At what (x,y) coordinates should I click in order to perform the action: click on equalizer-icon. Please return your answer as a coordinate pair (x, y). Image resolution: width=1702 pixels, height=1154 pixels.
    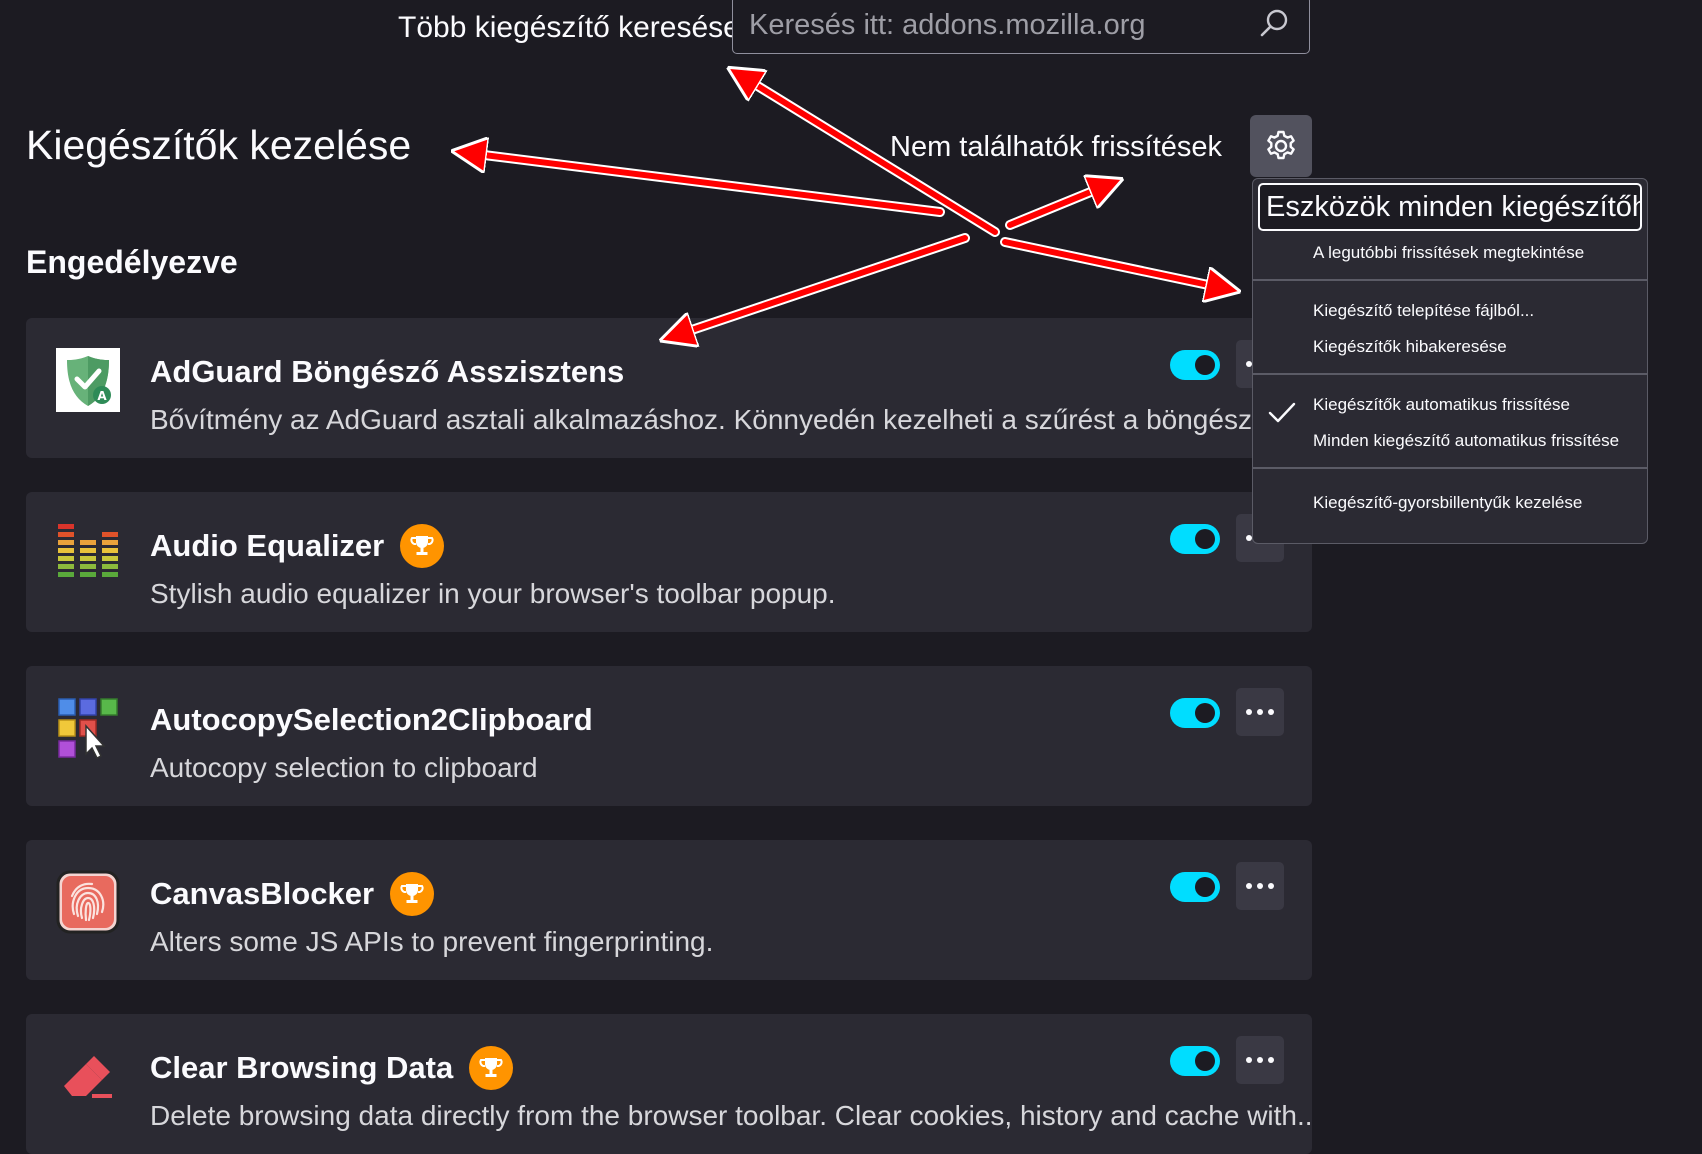
    Looking at the image, I should click on (88, 550).